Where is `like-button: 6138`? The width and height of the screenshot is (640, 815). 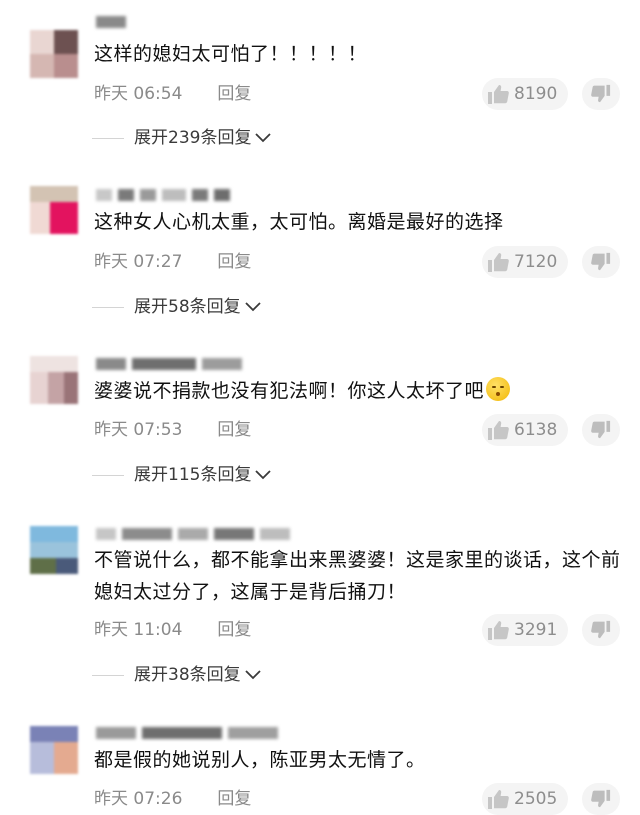
like-button: 6138 is located at coordinates (525, 430).